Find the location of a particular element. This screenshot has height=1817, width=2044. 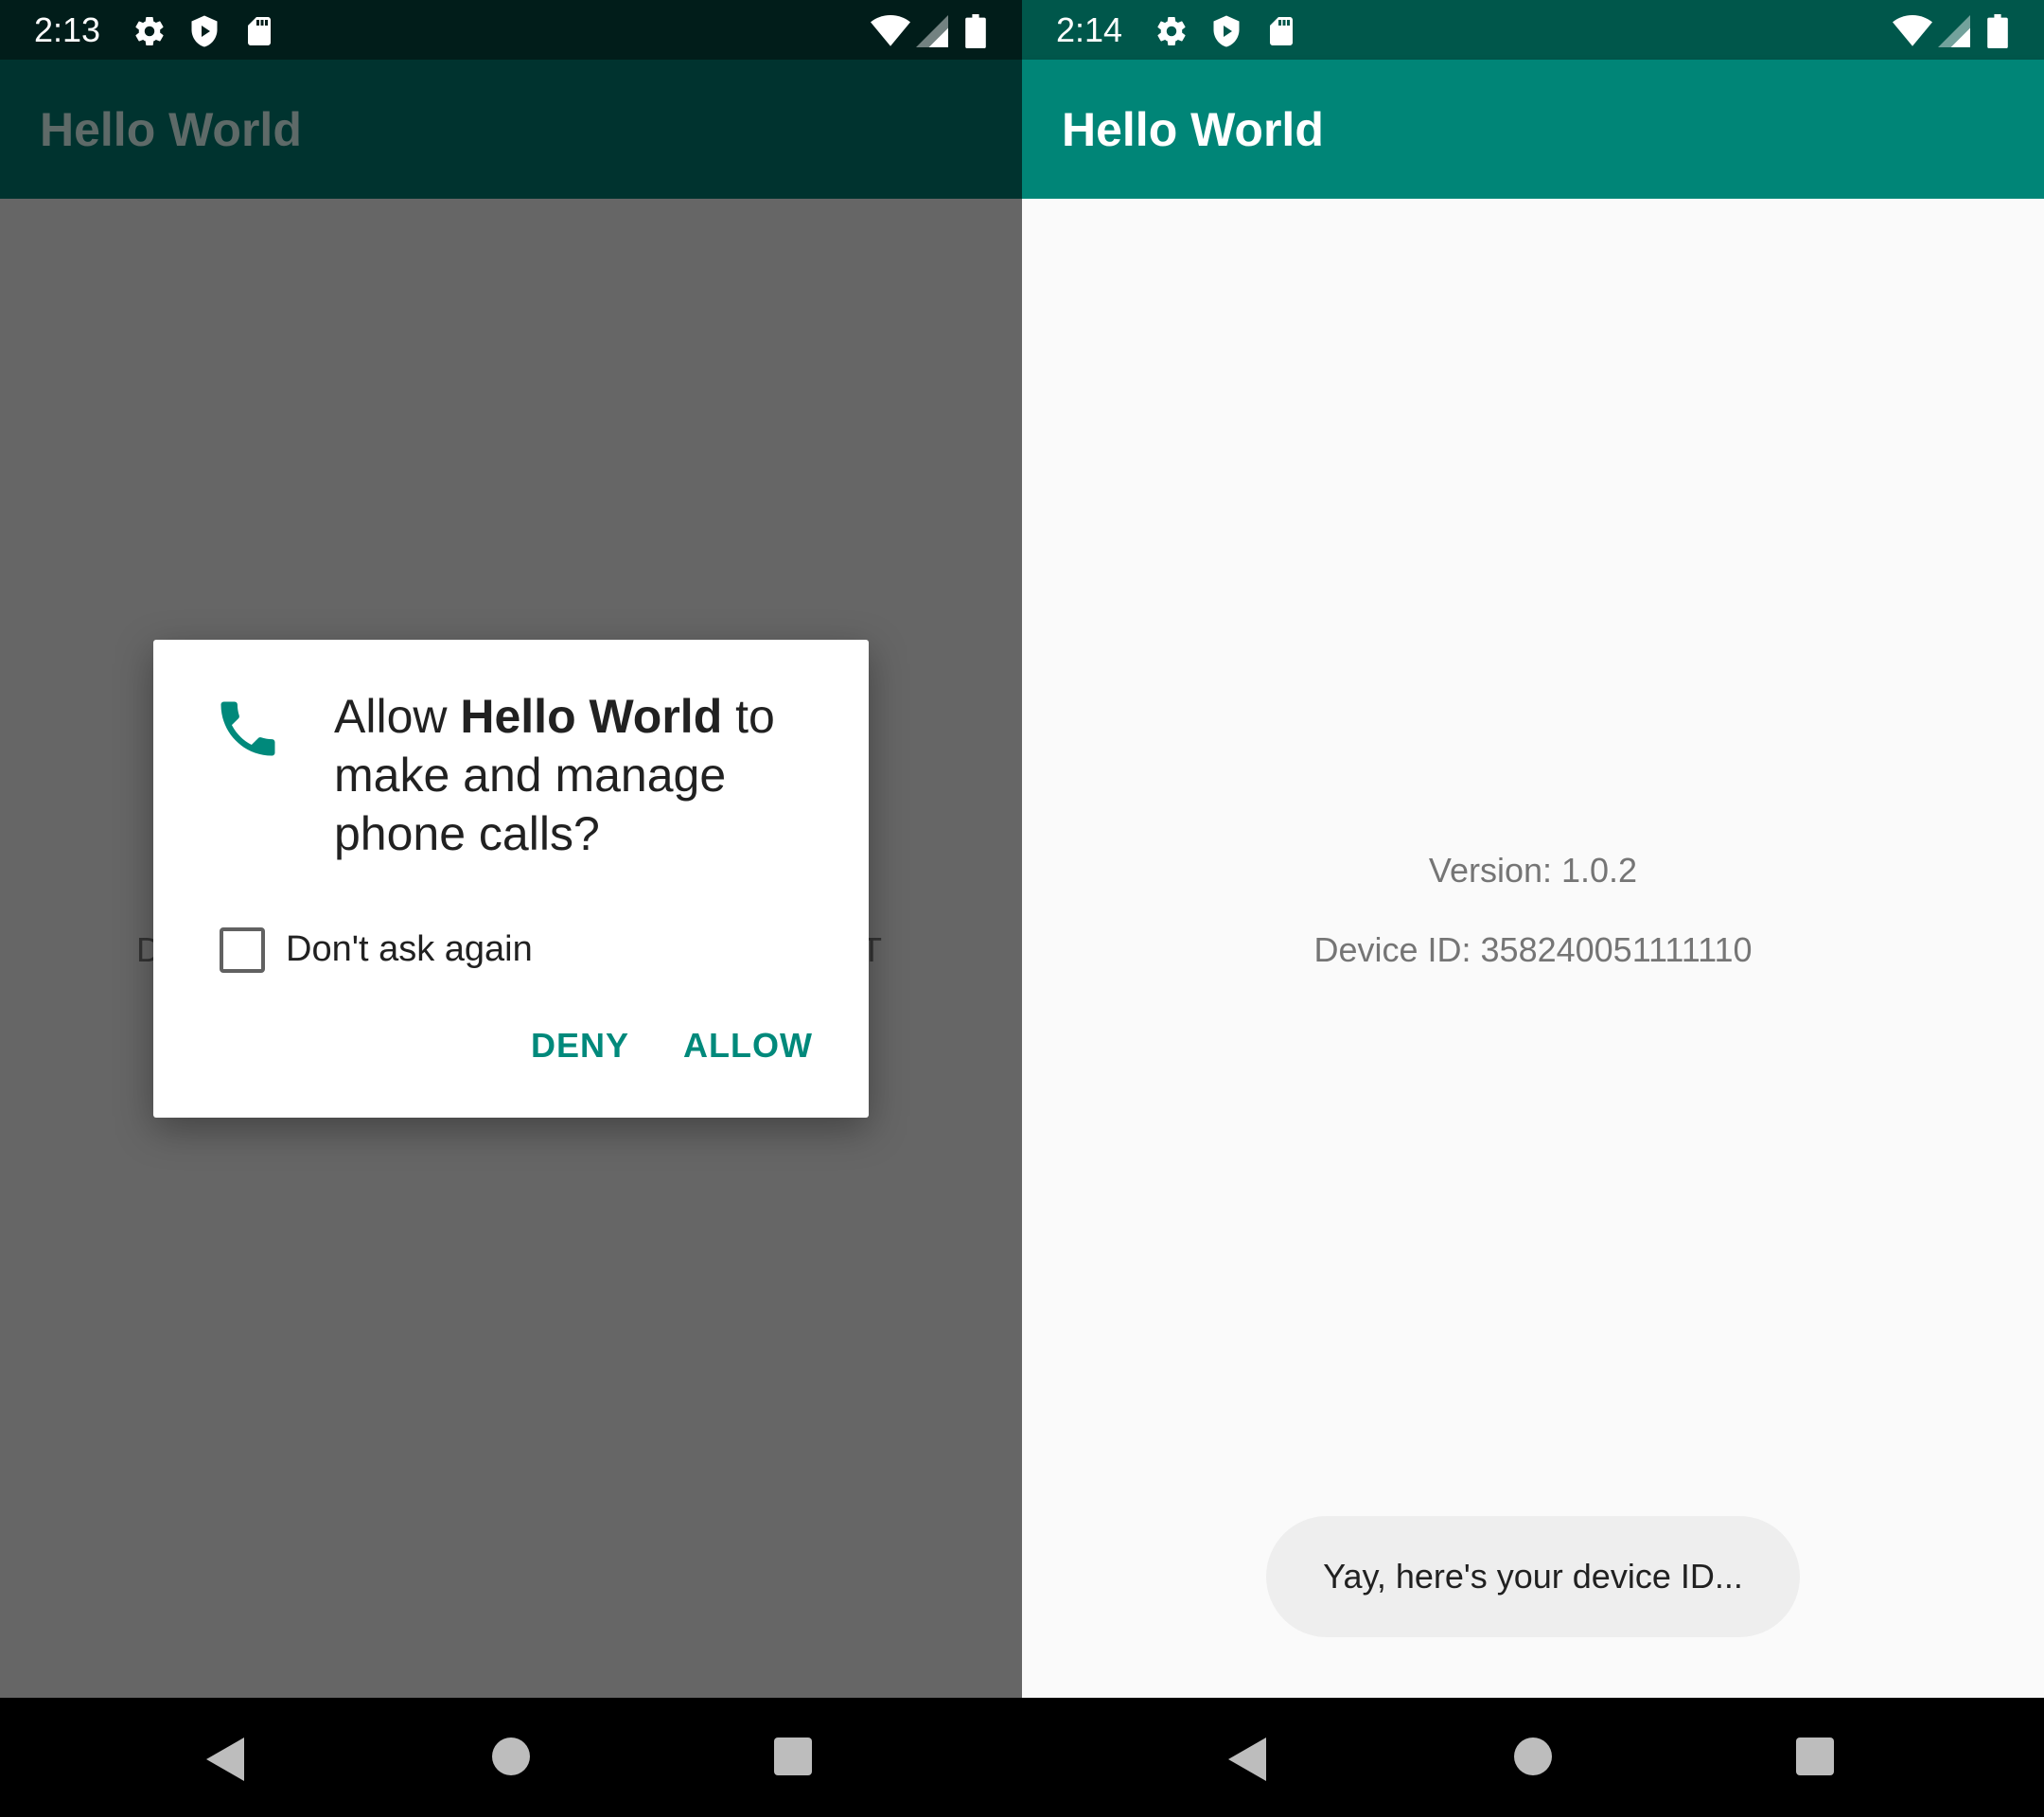

status-bar: 2:14 is located at coordinates (1533, 30).